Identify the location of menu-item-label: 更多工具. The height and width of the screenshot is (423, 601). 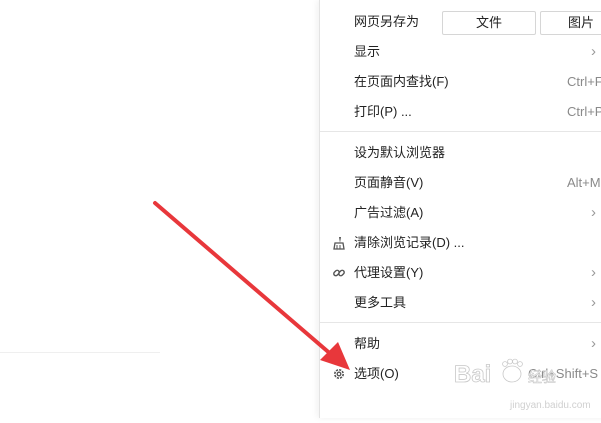
(380, 302).